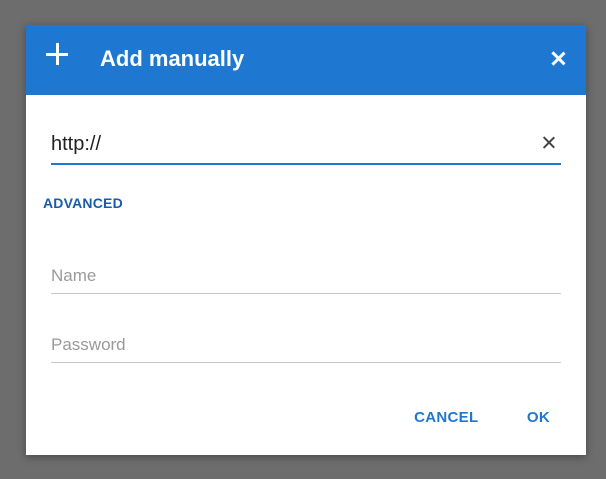 Image resolution: width=606 pixels, height=479 pixels. I want to click on dialog-header: Add manually, so click(306, 60).